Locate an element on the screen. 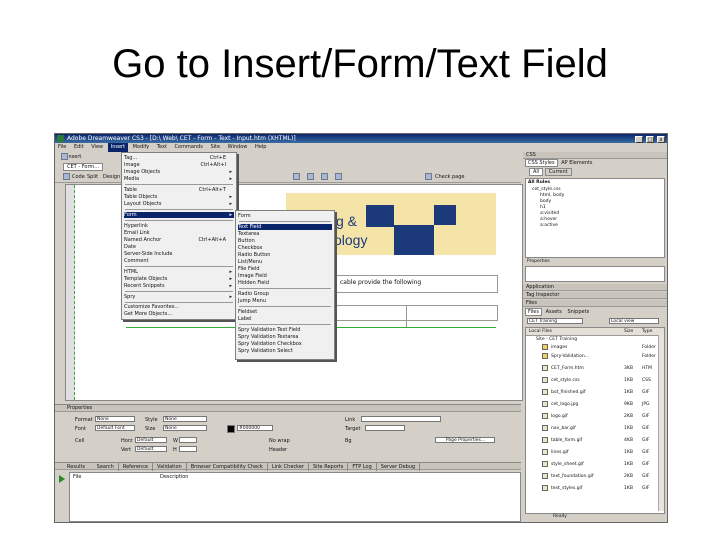  menu-commands: Commands is located at coordinates (189, 147).